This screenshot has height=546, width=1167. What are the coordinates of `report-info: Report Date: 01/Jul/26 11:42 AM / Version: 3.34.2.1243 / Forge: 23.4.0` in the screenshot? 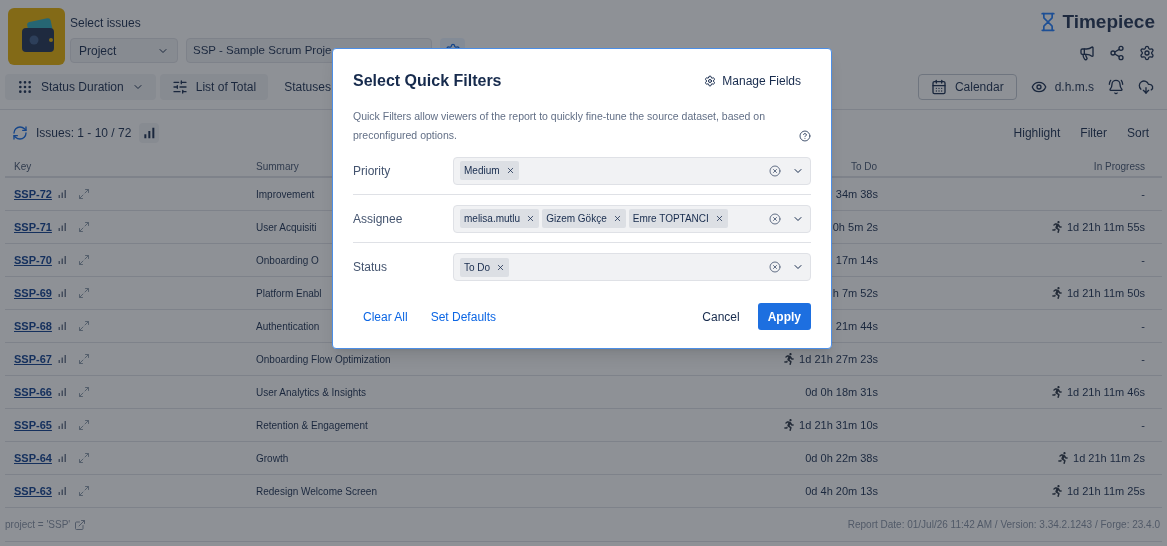 It's located at (1004, 525).